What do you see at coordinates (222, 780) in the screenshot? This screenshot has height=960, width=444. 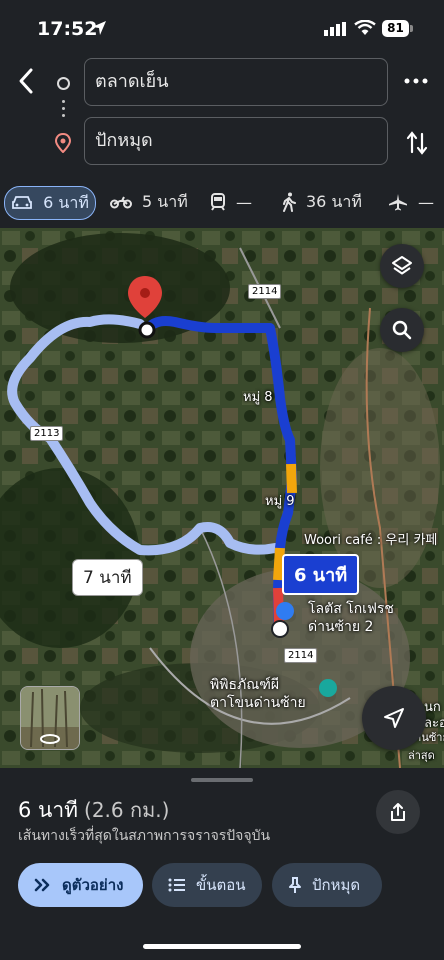 I see `drag-handle` at bounding box center [222, 780].